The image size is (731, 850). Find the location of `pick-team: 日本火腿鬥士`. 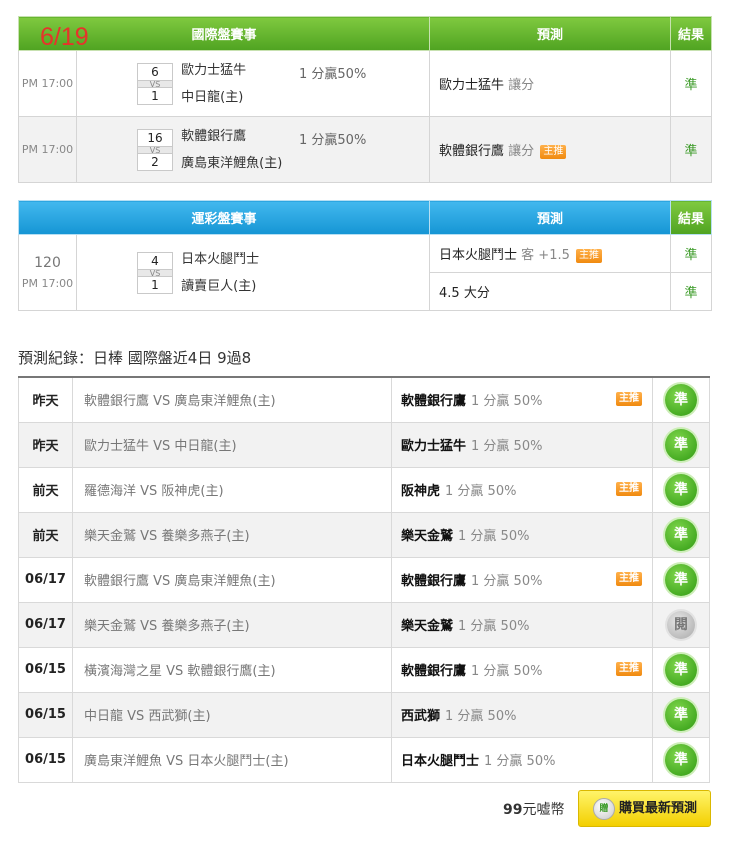

pick-team: 日本火腿鬥士 is located at coordinates (440, 761).